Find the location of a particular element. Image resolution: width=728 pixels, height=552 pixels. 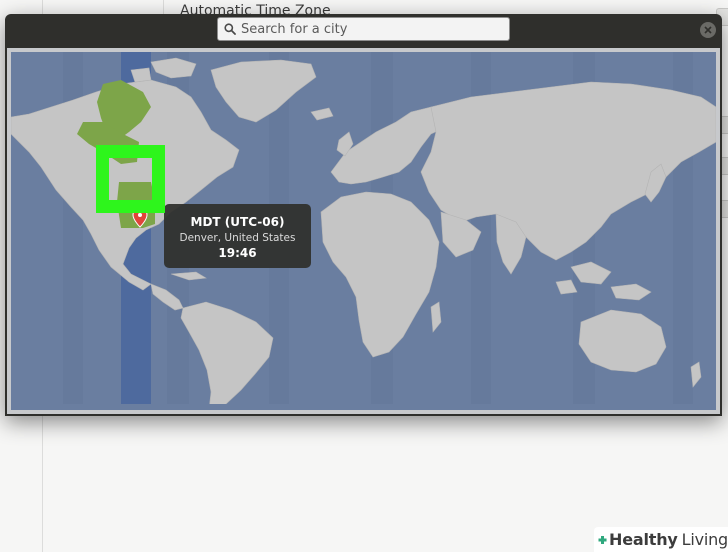

timezone-location: Denver, United States is located at coordinates (237, 238).